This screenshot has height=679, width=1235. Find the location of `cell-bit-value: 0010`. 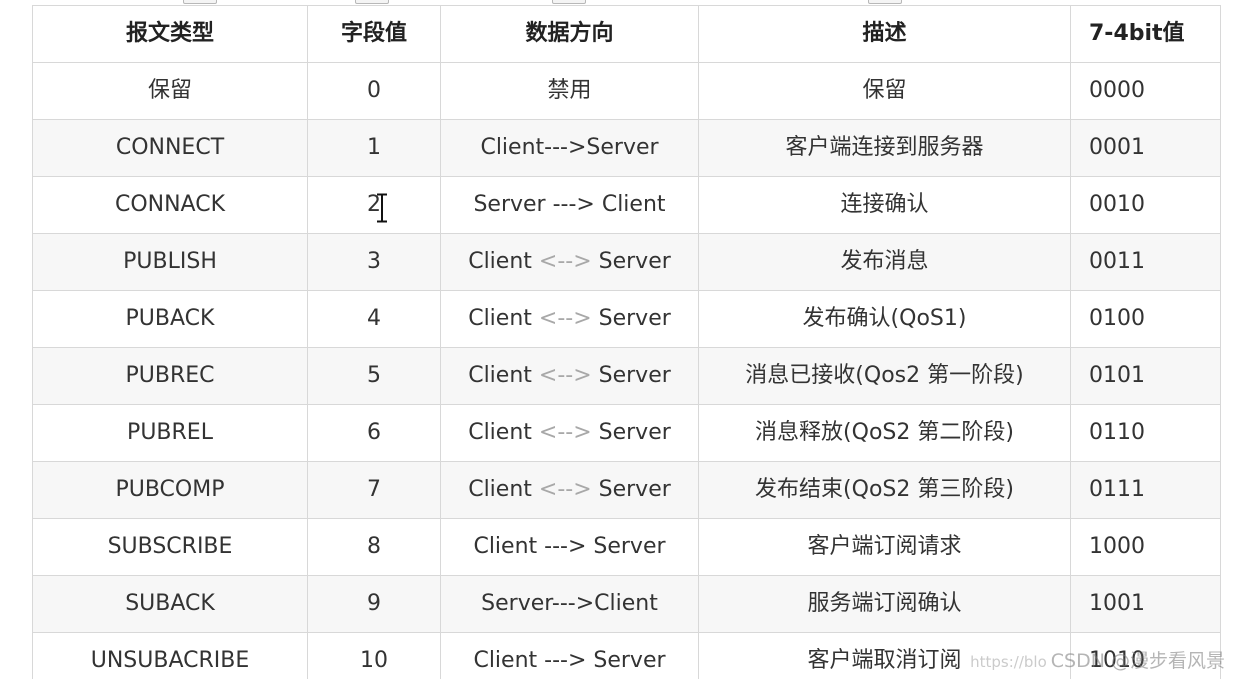

cell-bit-value: 0010 is located at coordinates (1145, 205).